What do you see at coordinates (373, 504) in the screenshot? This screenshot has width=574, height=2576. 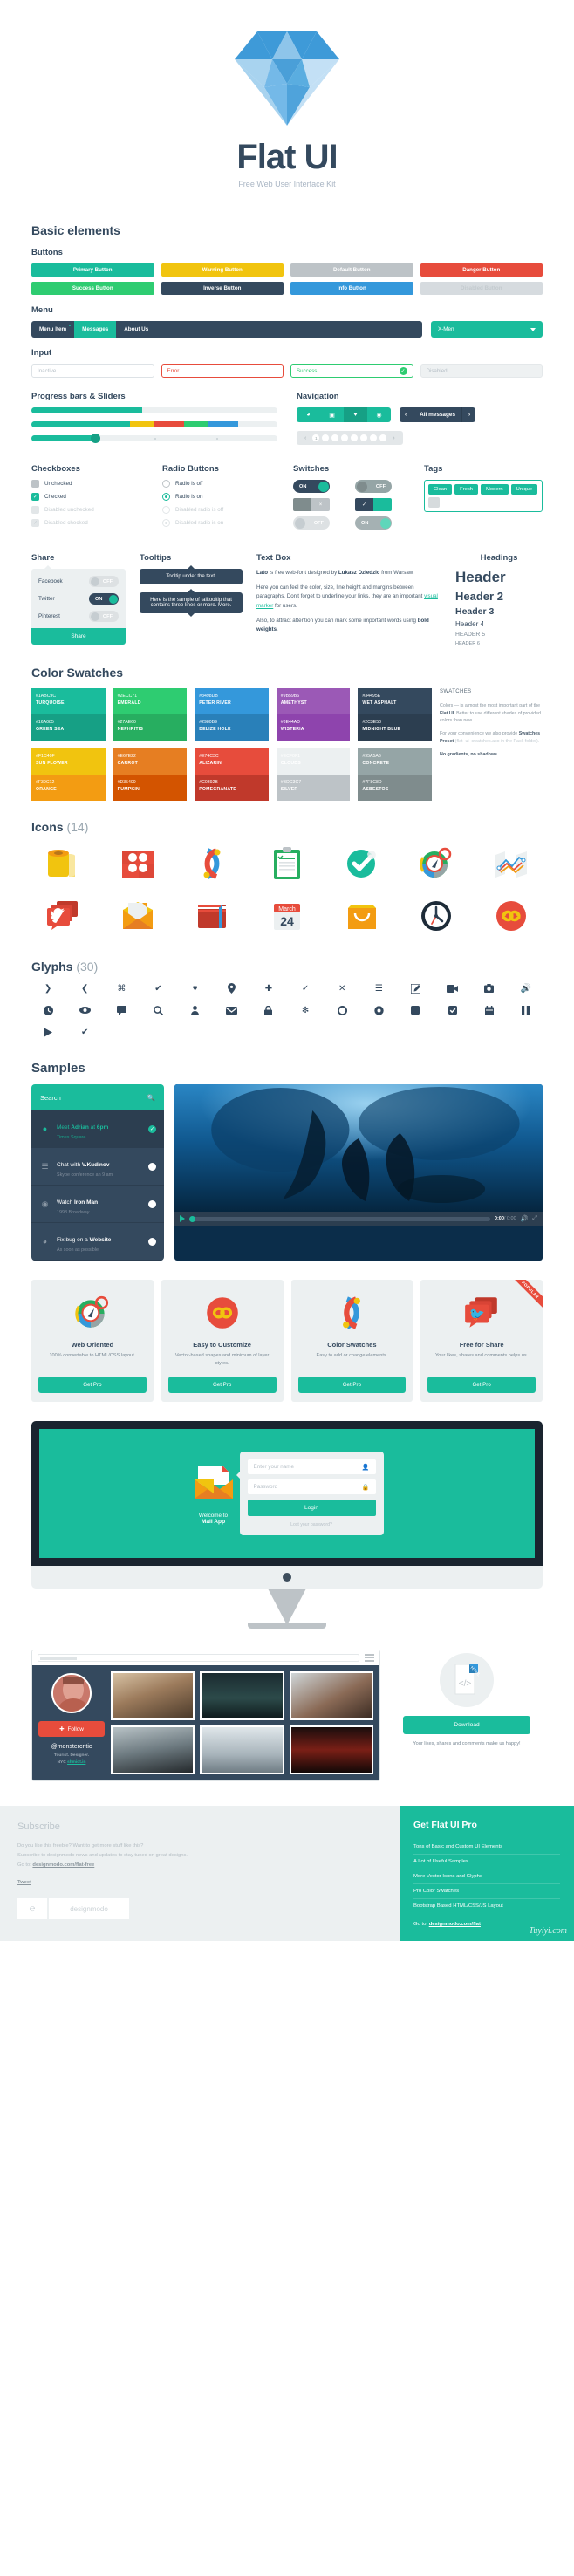 I see `switch-square-on: ✓` at bounding box center [373, 504].